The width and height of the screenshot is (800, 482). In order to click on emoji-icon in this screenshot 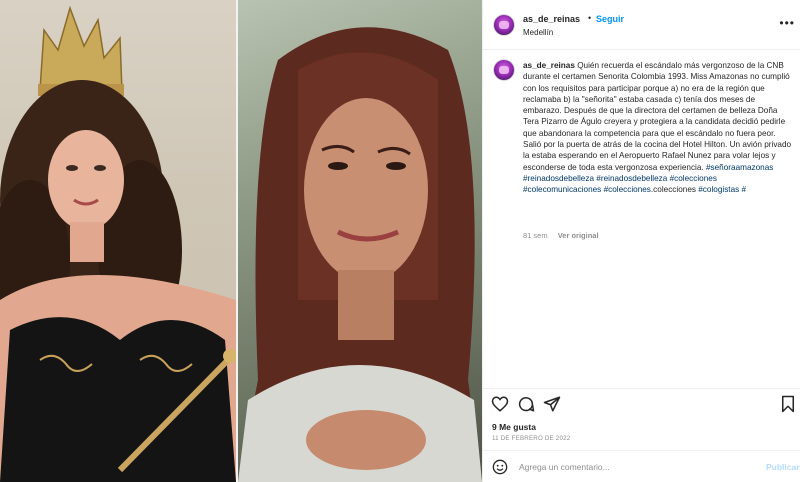, I will do `click(500, 467)`.